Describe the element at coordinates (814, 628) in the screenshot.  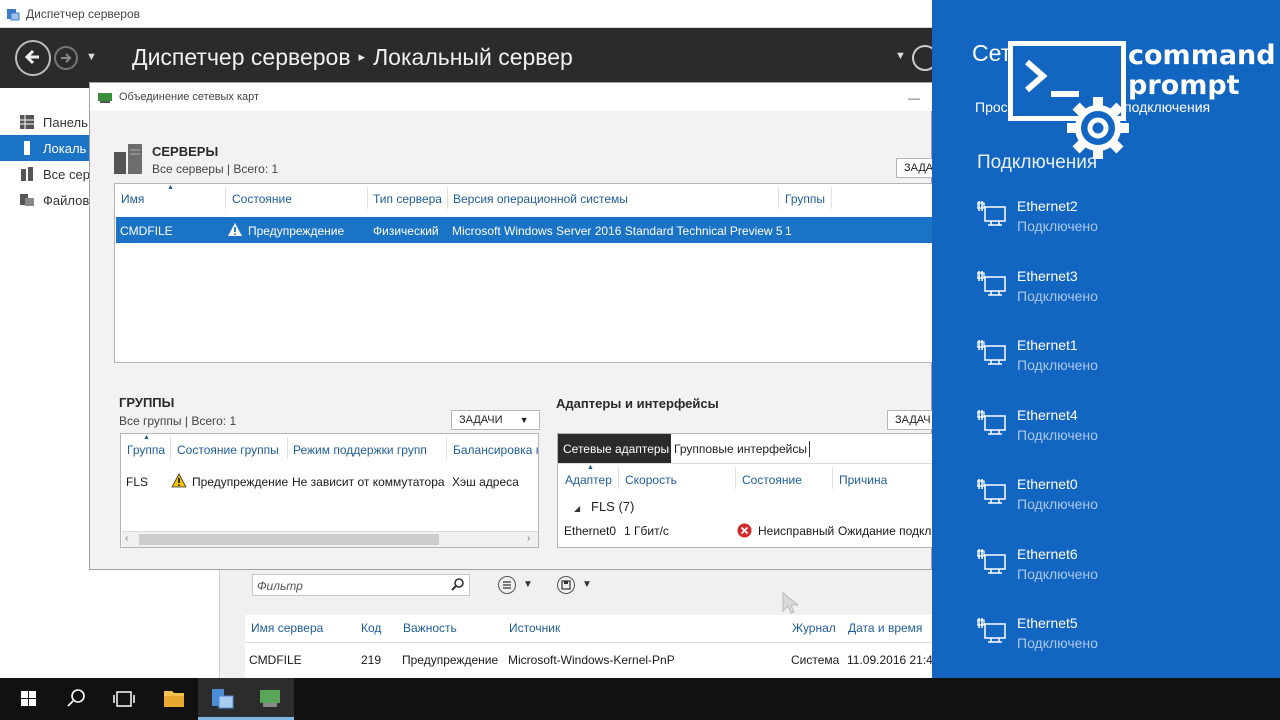
I see `column-header: Журнал` at that location.